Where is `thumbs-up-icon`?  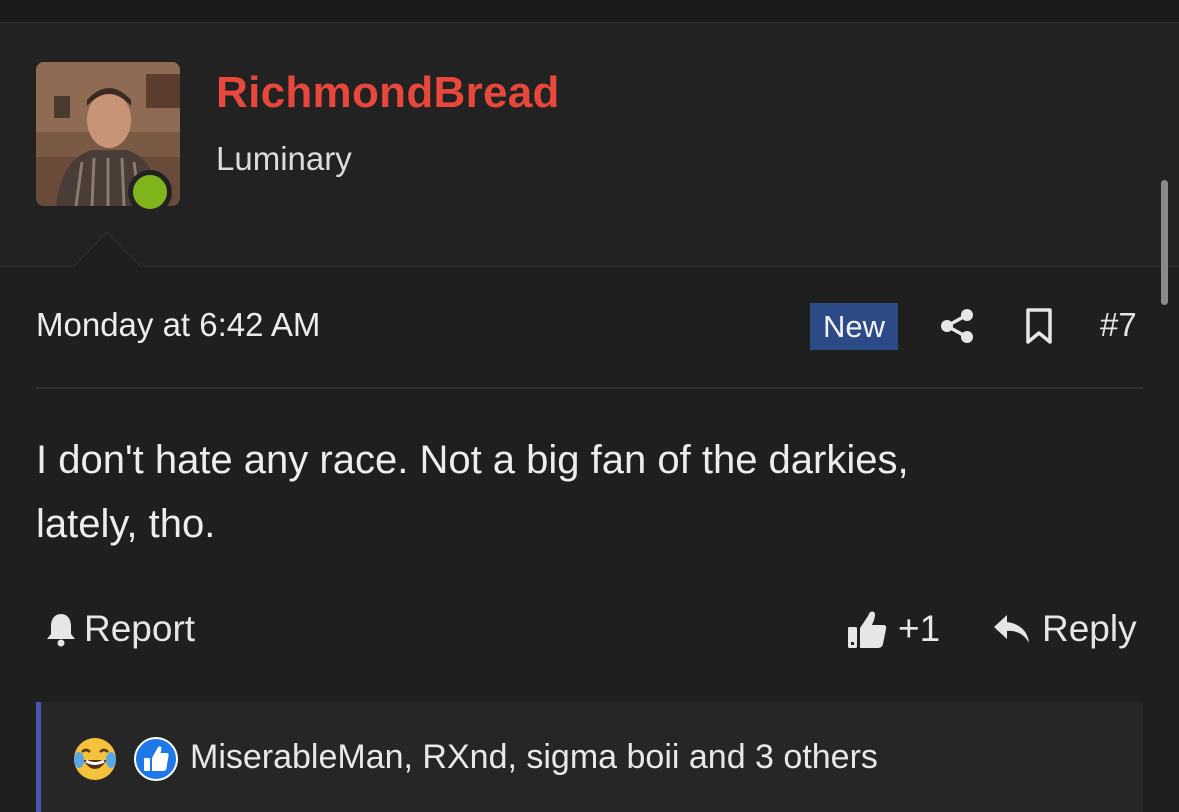
thumbs-up-icon is located at coordinates (867, 629).